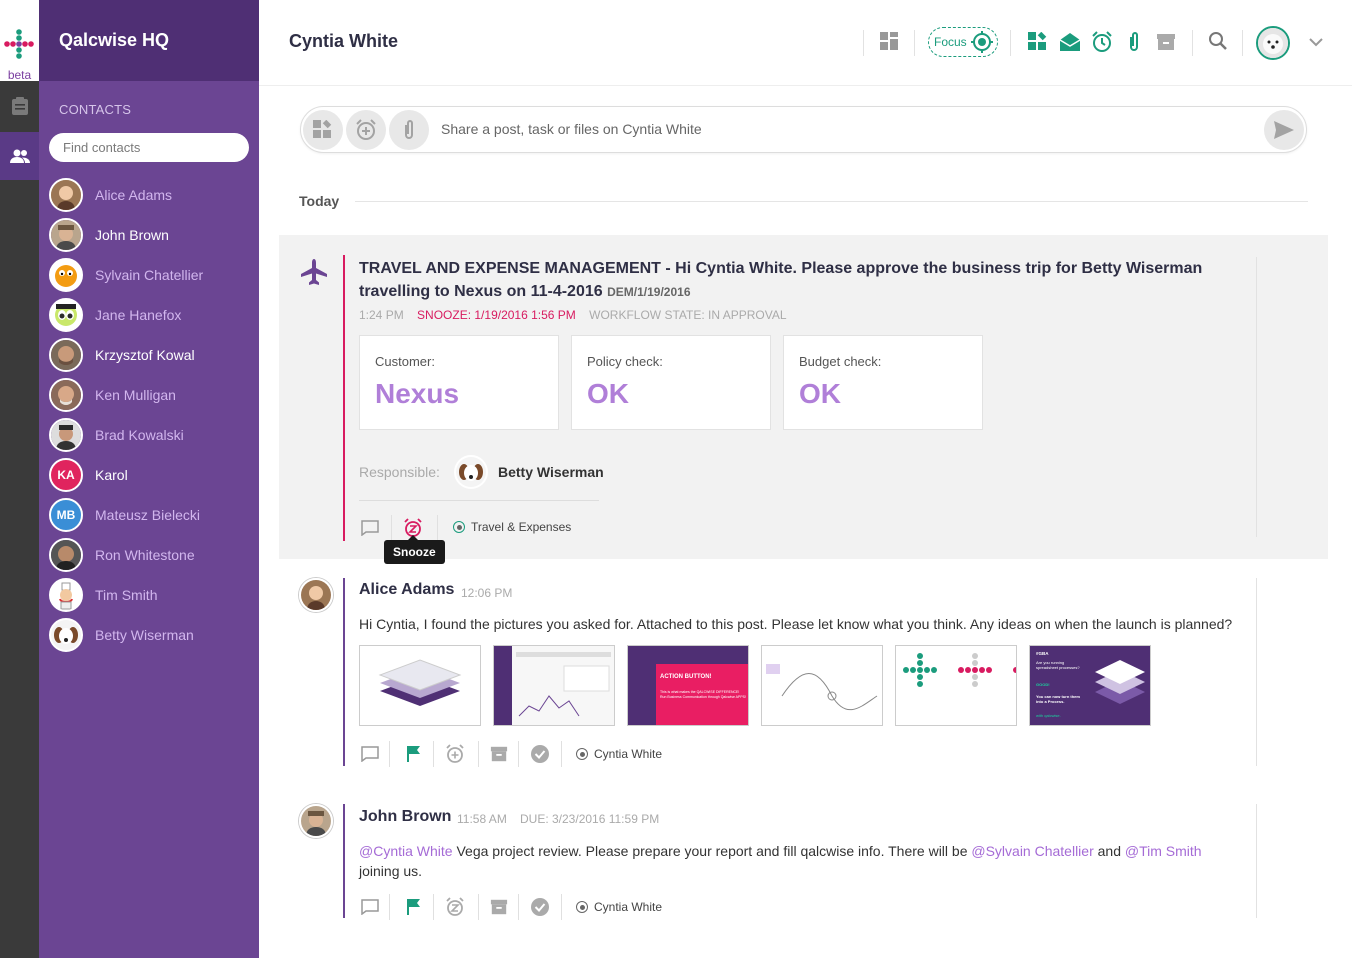 Image resolution: width=1352 pixels, height=958 pixels. I want to click on avatar: KA, so click(66, 475).